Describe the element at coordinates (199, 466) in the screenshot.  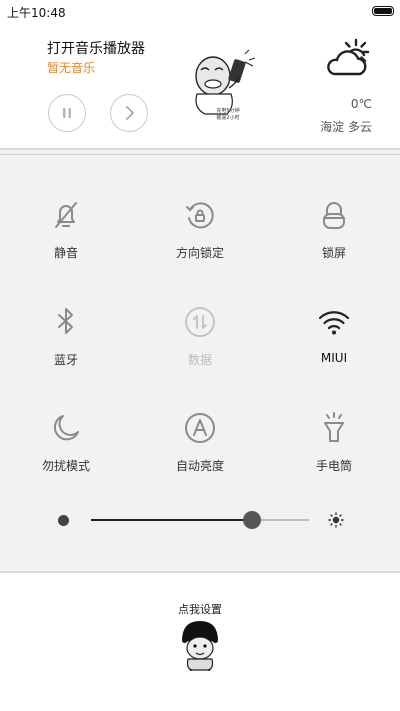
I see `tile-label: 自动亮度` at that location.